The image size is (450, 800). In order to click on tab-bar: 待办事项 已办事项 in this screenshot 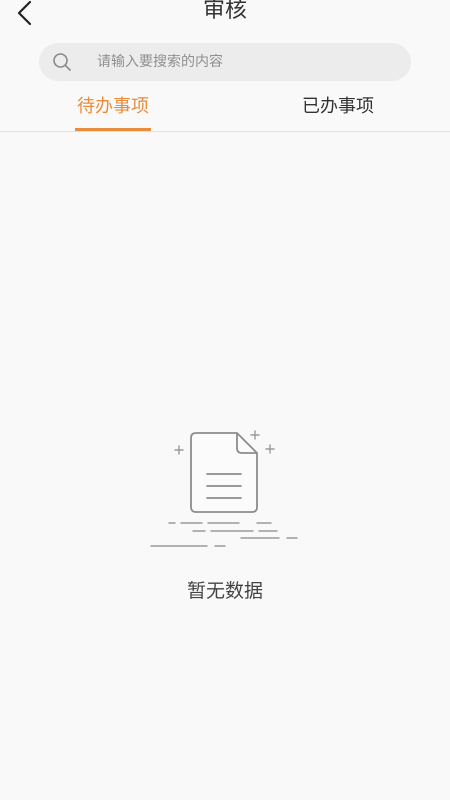, I will do `click(225, 110)`.